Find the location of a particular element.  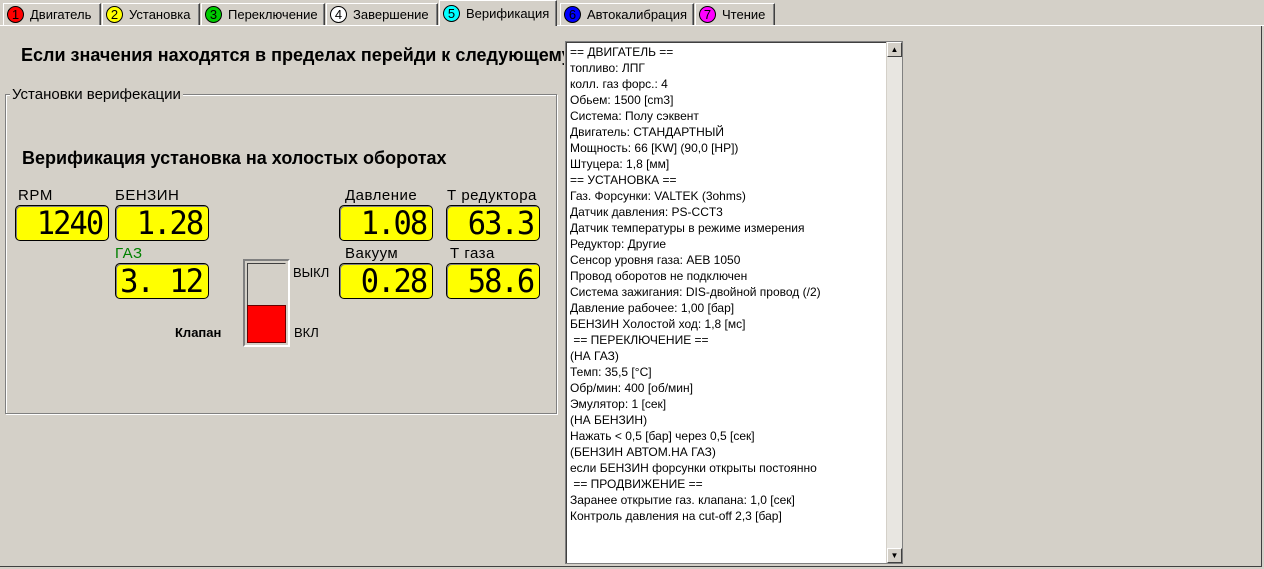

tab-number-badge: 1 is located at coordinates (15, 14).